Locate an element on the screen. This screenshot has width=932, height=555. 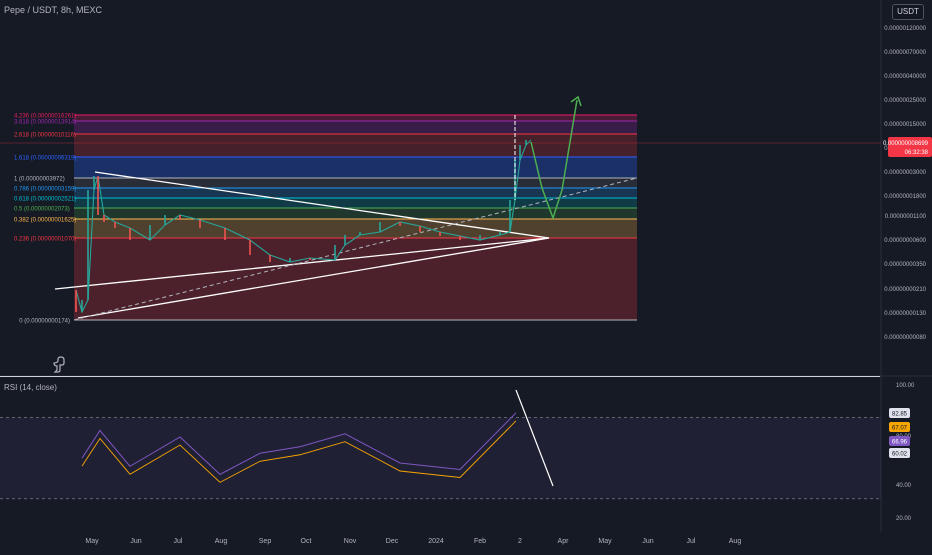
time-axis-tick: Apr is located at coordinates (564, 541).